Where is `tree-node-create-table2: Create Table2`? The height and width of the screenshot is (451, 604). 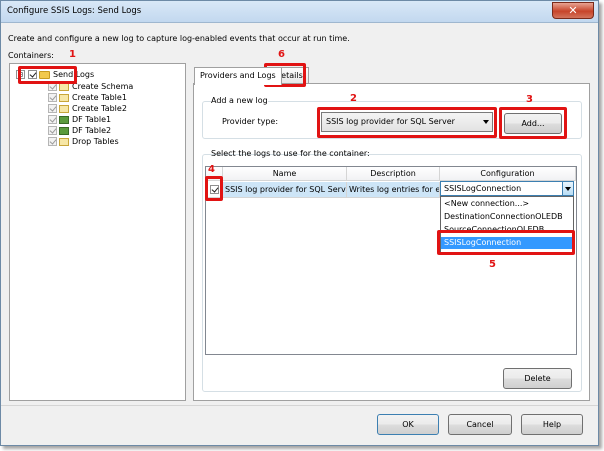
tree-node-create-table2: Create Table2 is located at coordinates (87, 108).